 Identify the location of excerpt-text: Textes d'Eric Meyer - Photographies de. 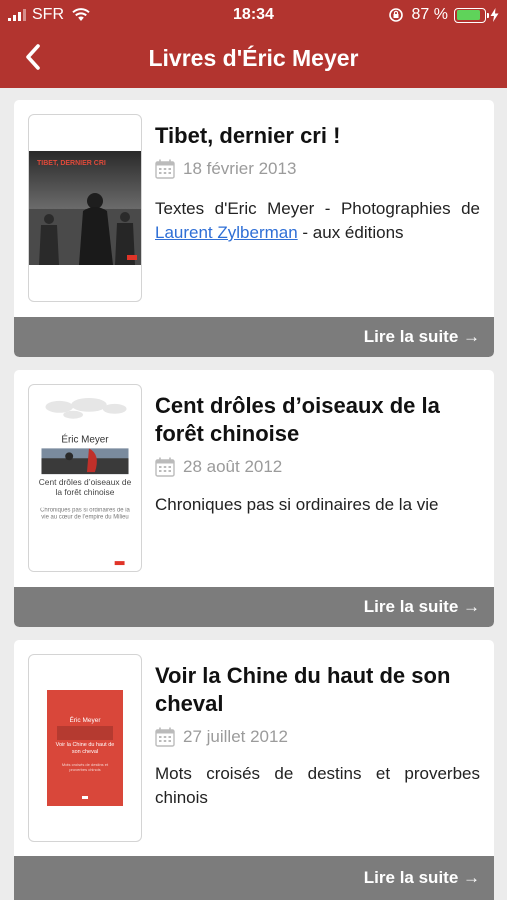
(317, 208).